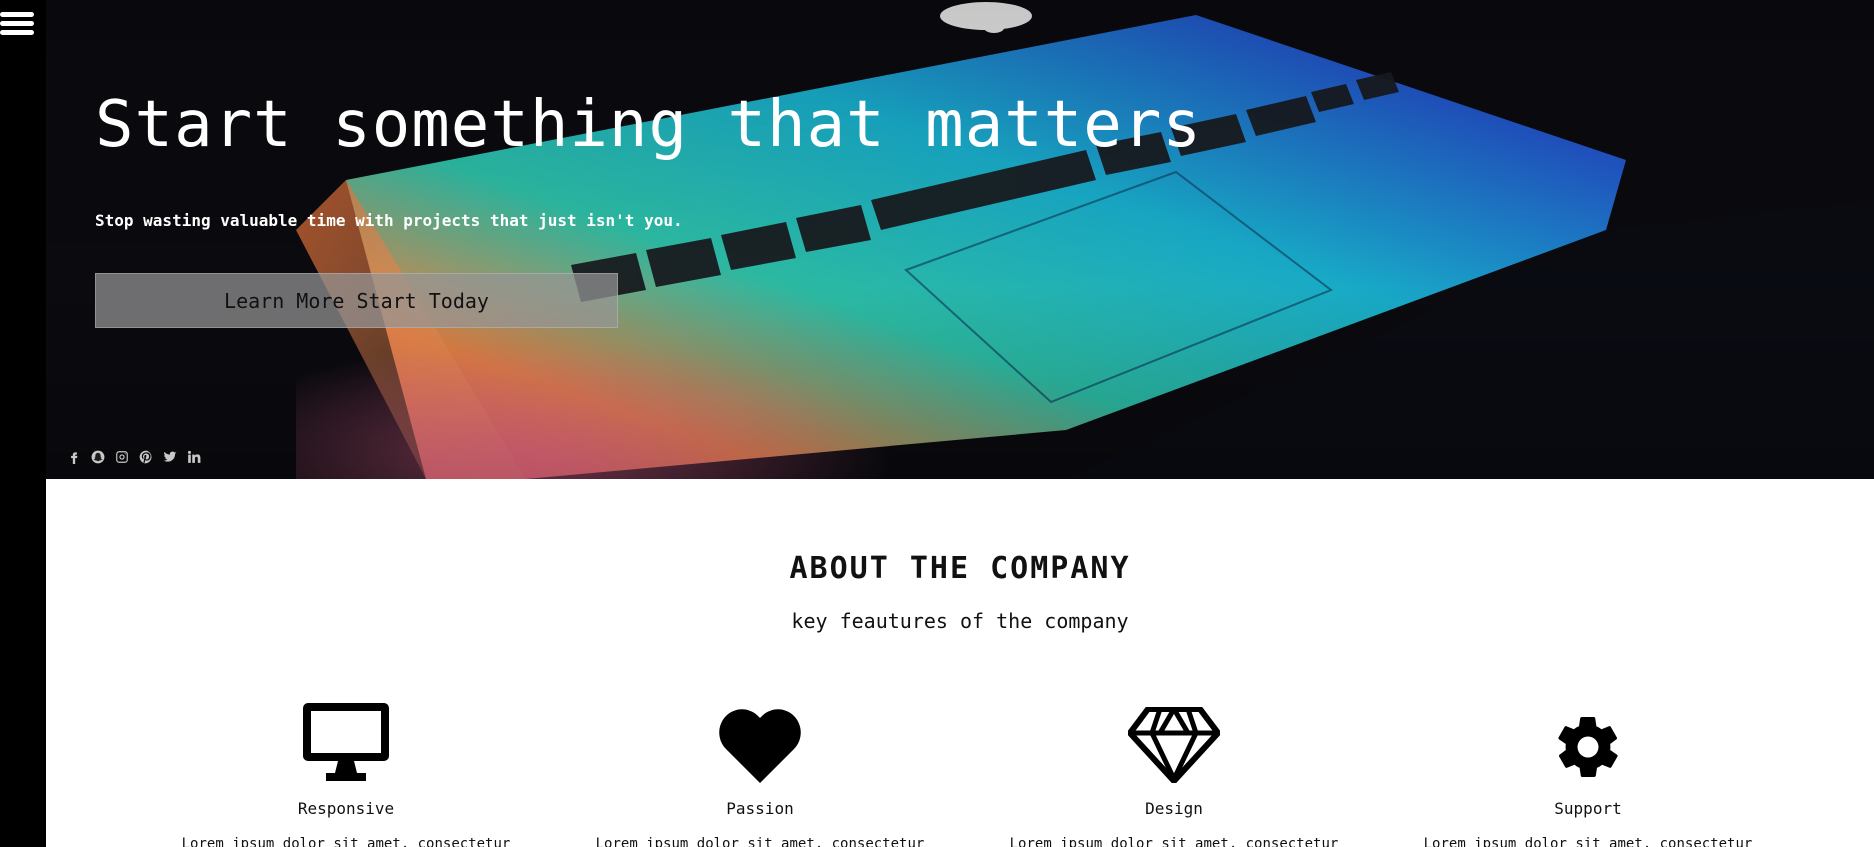 The height and width of the screenshot is (847, 1874). Describe the element at coordinates (760, 808) in the screenshot. I see `feature-label: Passion` at that location.